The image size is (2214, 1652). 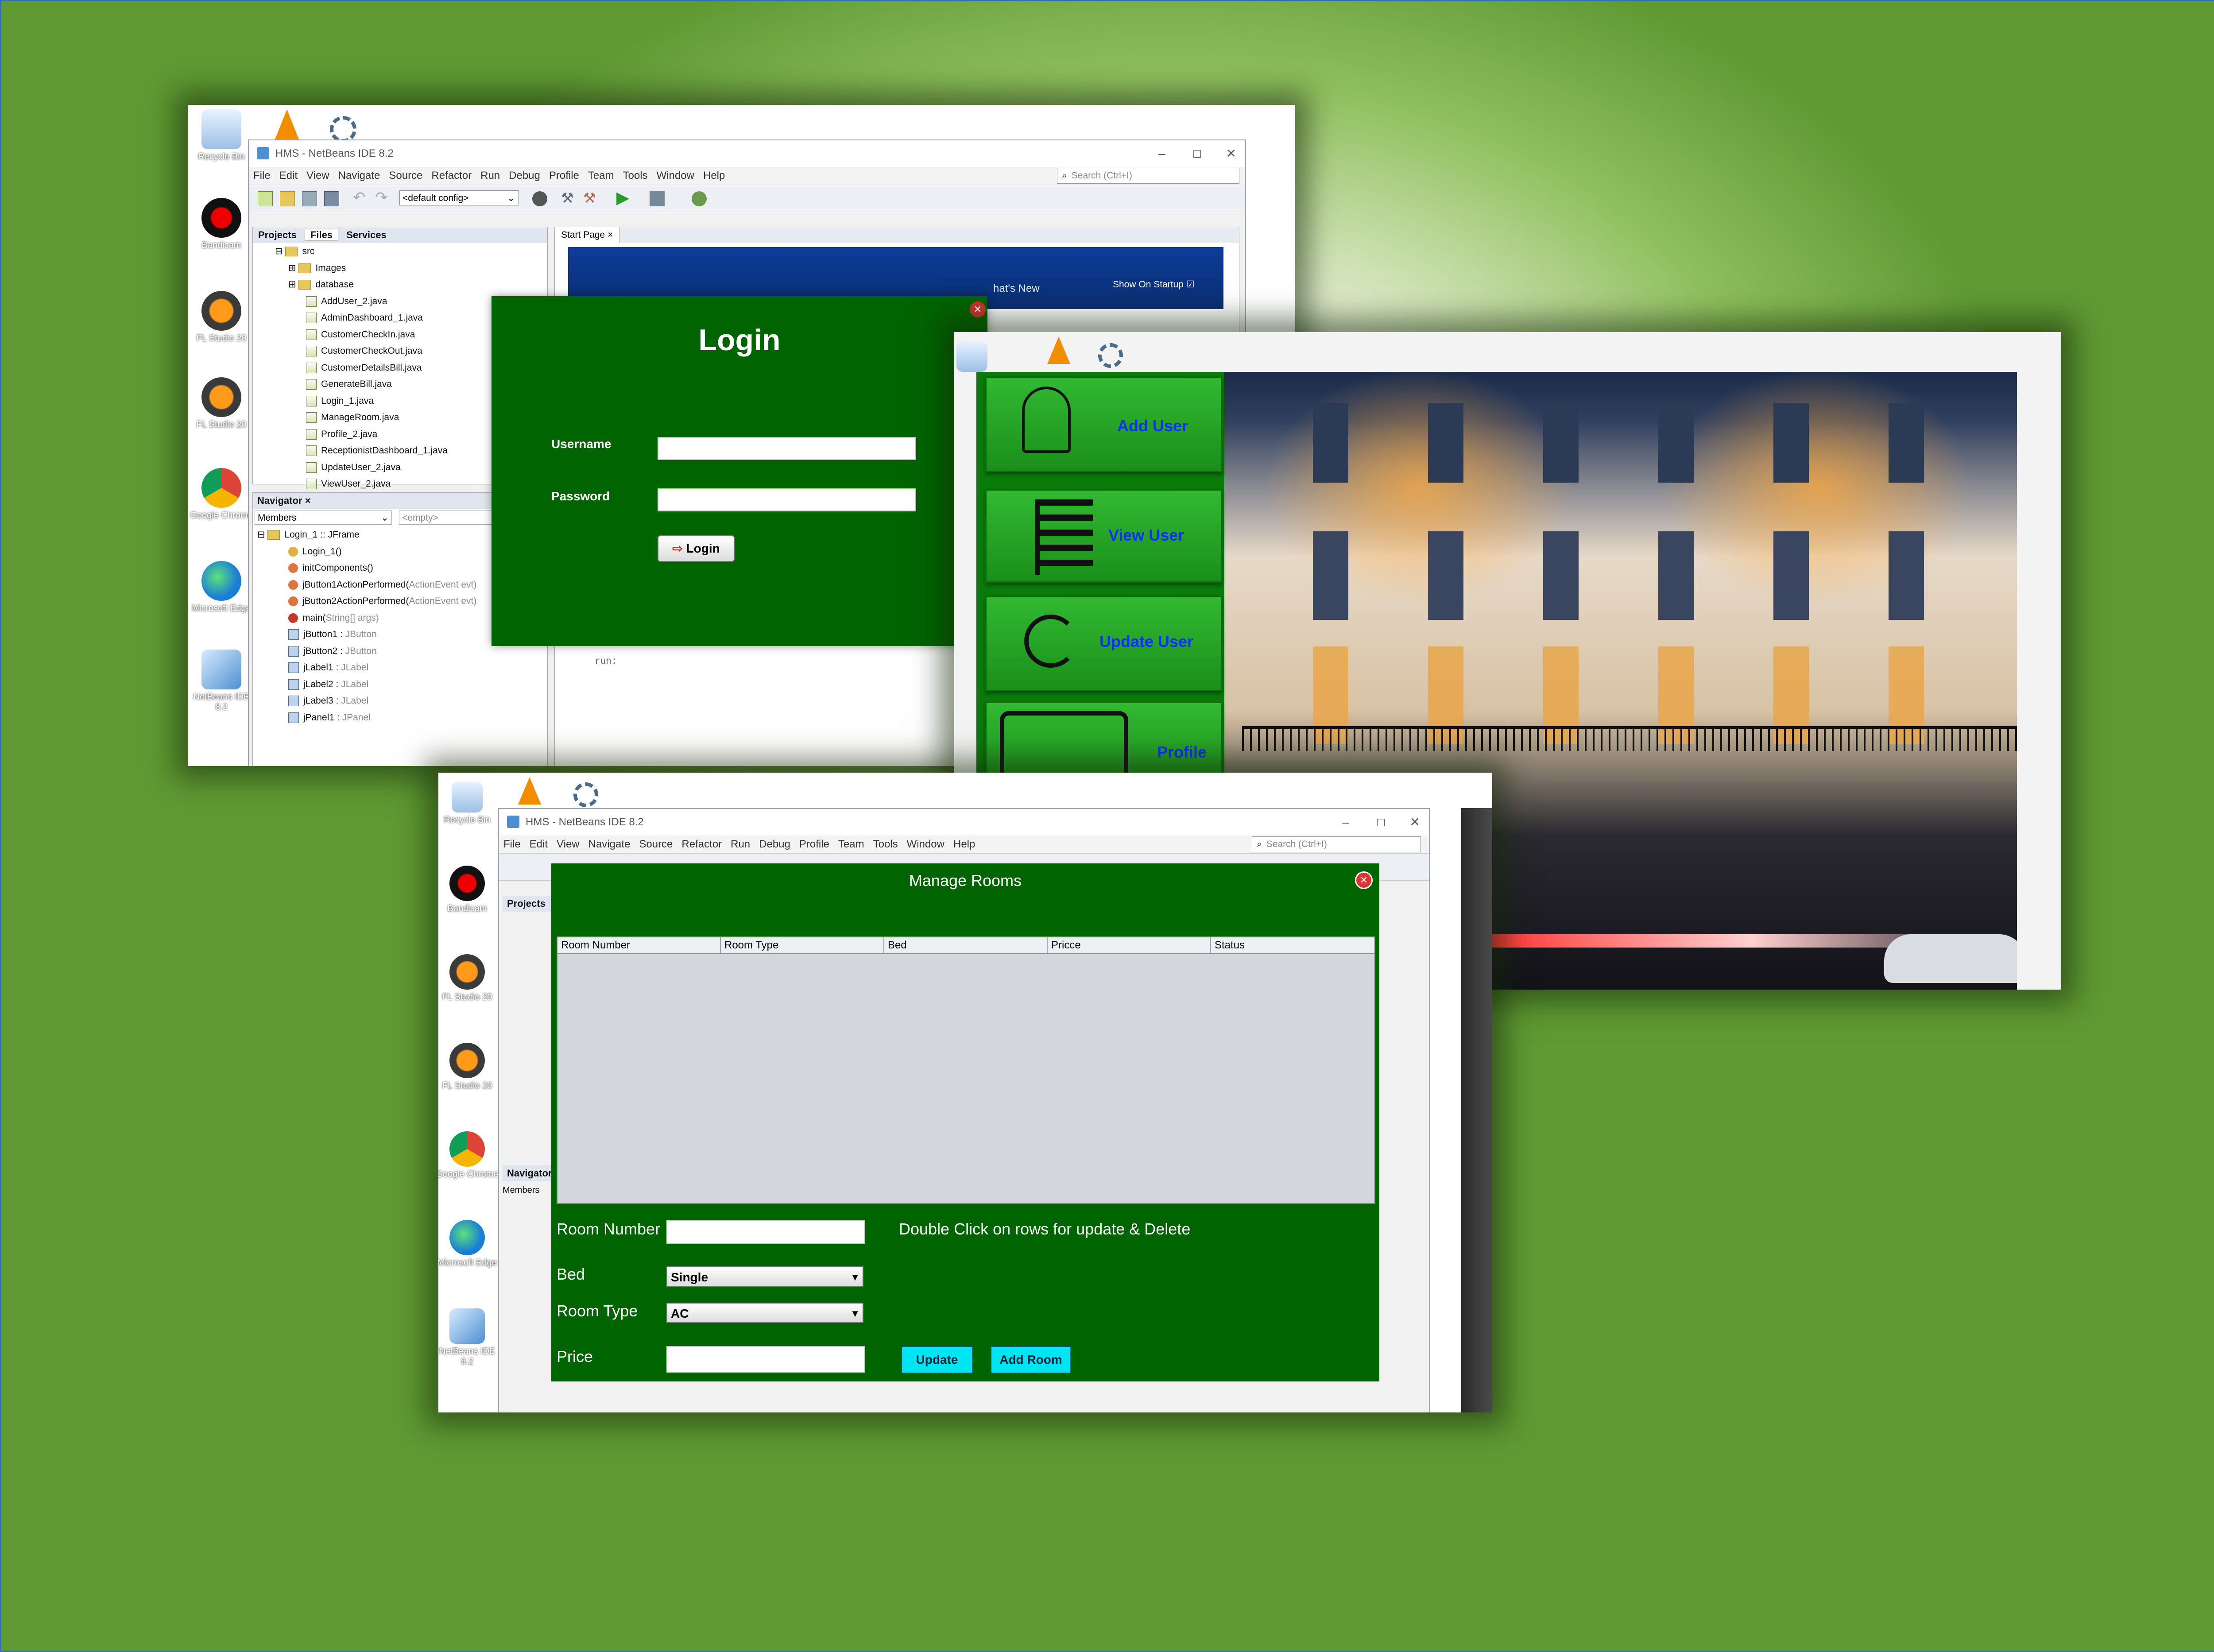 I want to click on column-header-room-type: Room Type, so click(x=802, y=945).